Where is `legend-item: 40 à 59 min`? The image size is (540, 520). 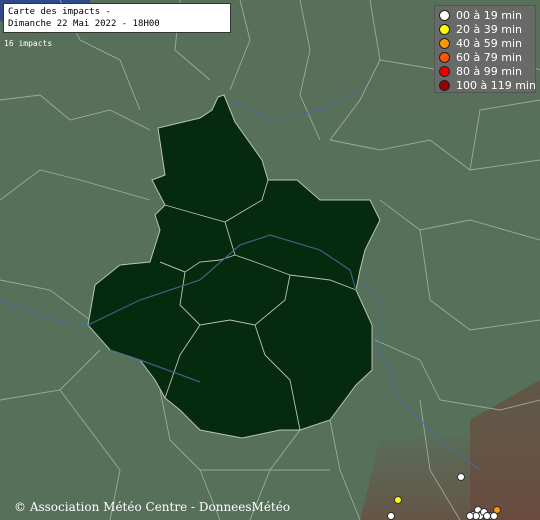 legend-item: 40 à 59 min is located at coordinates (485, 43).